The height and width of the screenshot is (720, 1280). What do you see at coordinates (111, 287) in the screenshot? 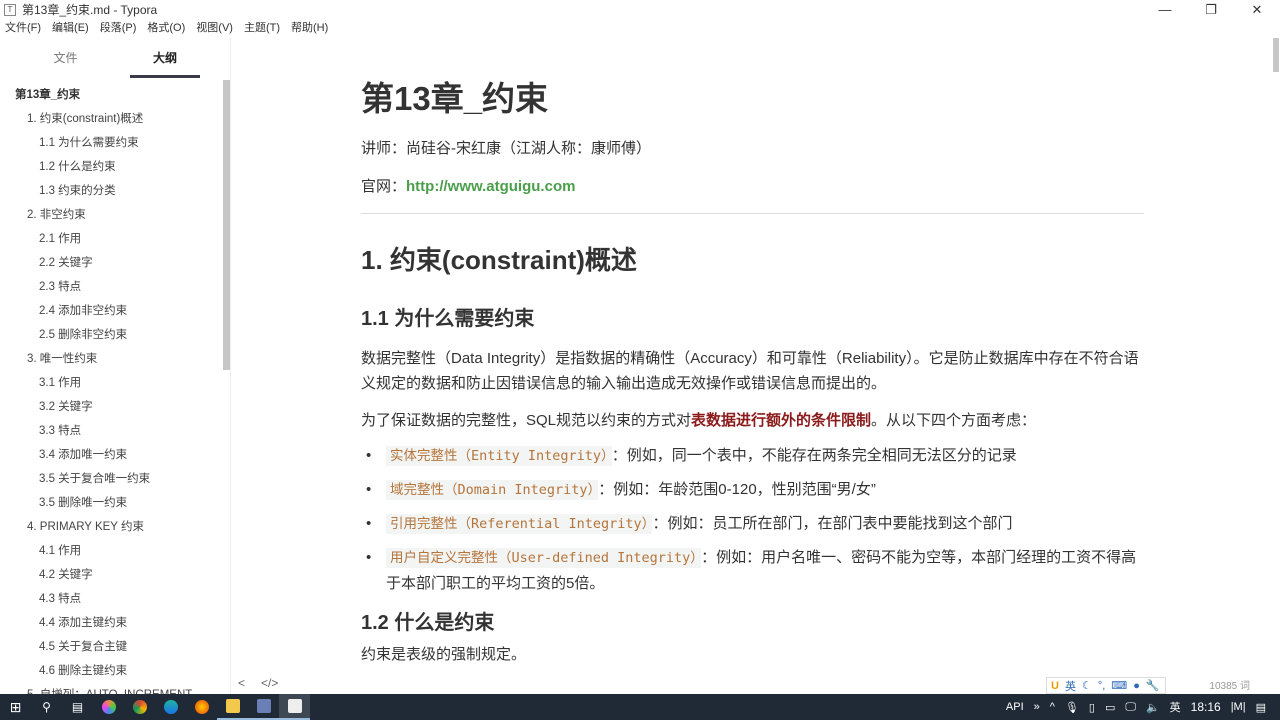
I see `outline-item: 2.3 特点` at bounding box center [111, 287].